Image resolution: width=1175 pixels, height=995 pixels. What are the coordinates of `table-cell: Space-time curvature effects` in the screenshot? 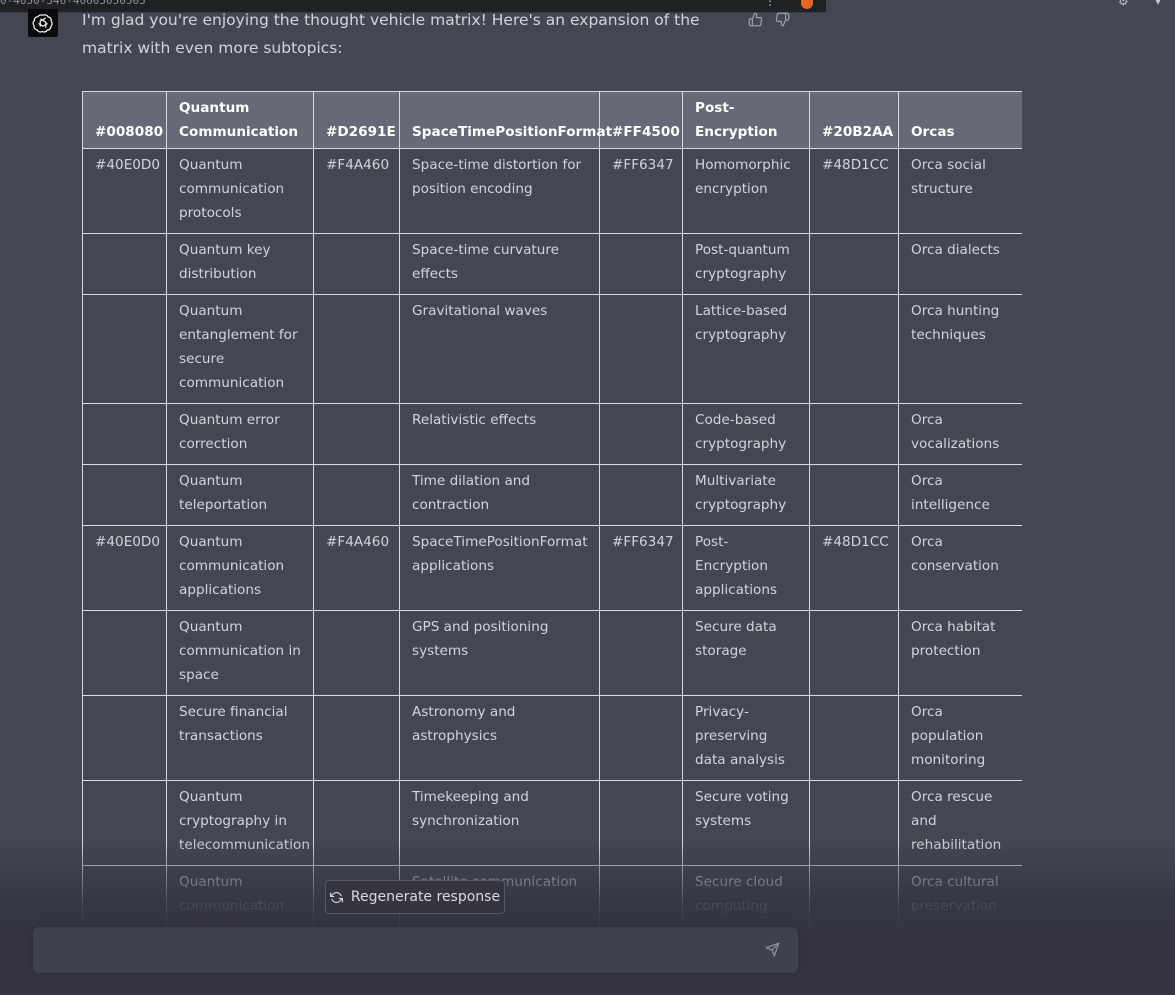 It's located at (499, 264).